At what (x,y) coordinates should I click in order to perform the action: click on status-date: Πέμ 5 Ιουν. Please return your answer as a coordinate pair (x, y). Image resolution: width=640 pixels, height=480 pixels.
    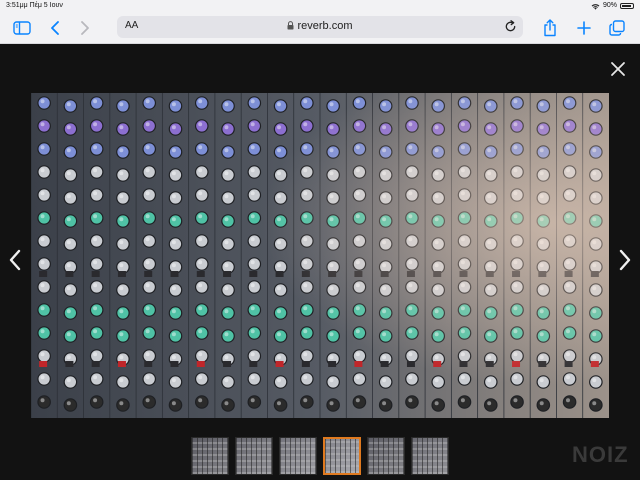
    Looking at the image, I should click on (46, 5).